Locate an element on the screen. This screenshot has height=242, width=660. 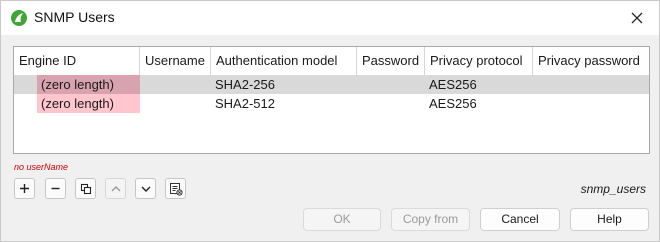
table-row: (zero length) SHA2-512 AES256 is located at coordinates (331, 103).